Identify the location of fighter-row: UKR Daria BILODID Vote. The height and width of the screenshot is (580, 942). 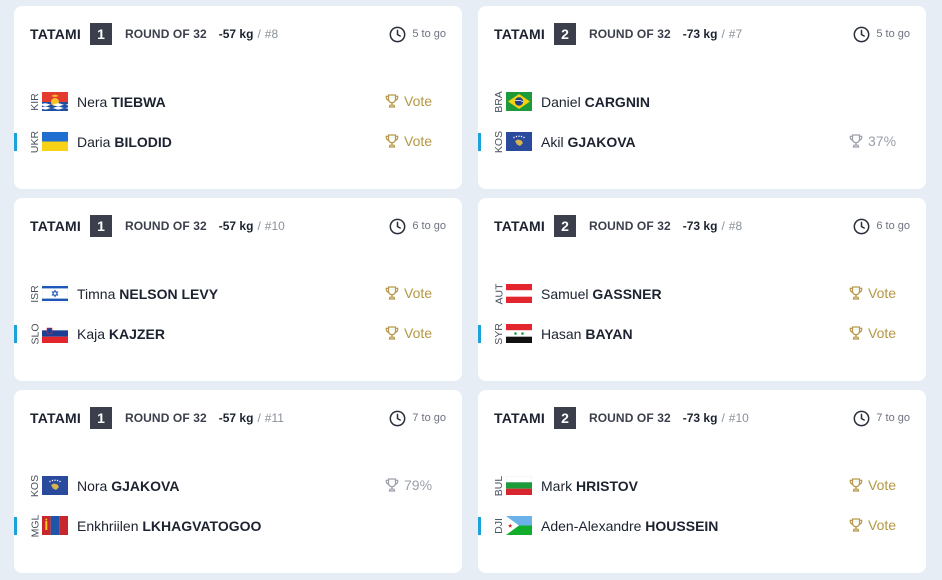
(238, 142).